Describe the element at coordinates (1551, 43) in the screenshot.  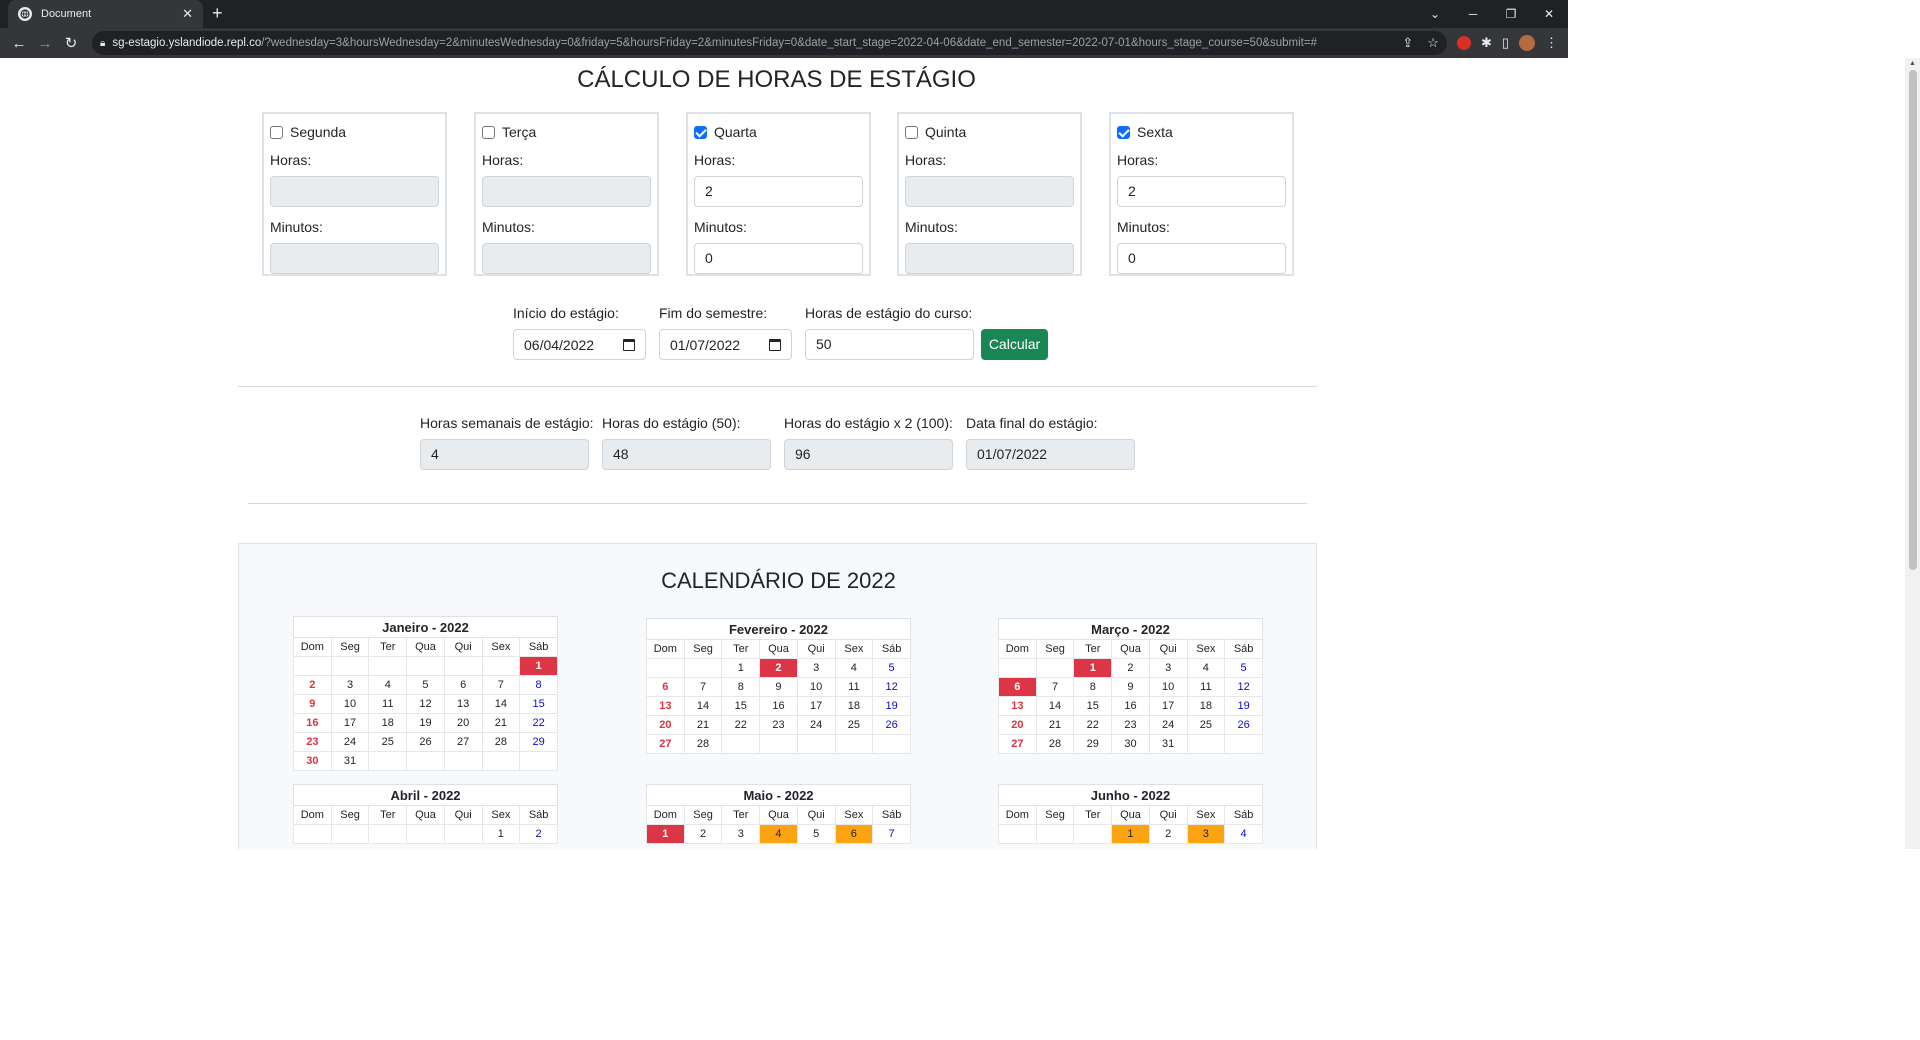
I see `menu-kebab-icon: ⋮` at that location.